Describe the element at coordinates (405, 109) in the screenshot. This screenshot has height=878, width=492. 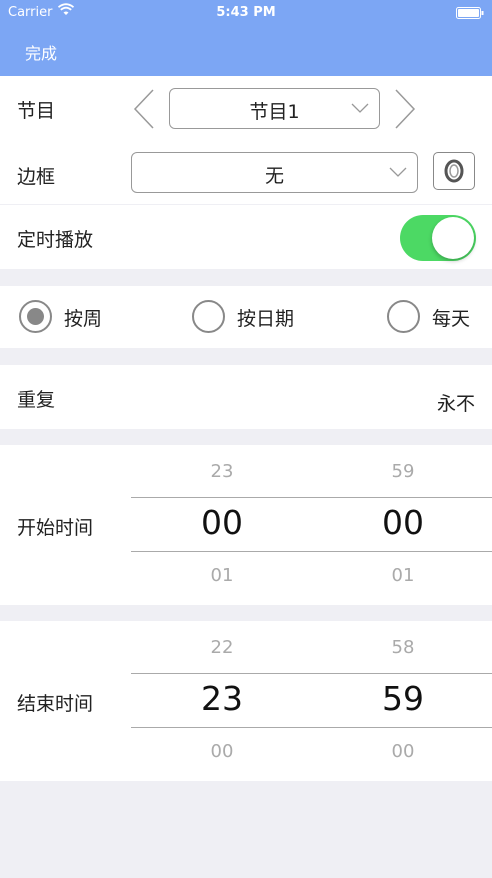
I see `chevron-right-icon` at that location.